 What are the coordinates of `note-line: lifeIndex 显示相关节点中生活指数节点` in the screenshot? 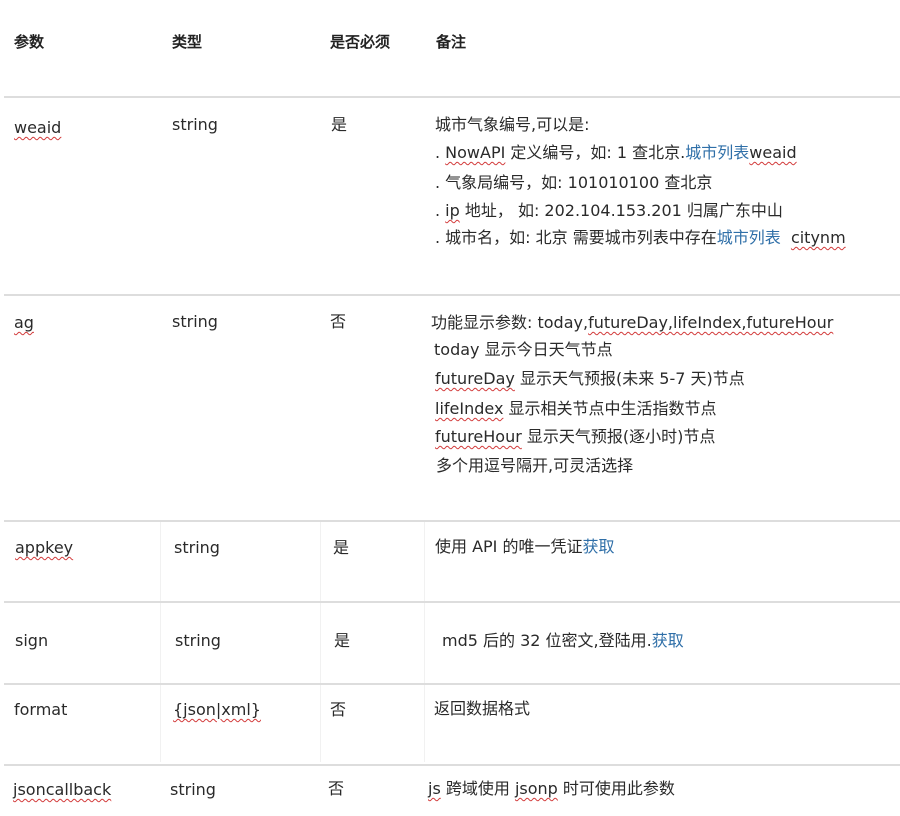 It's located at (576, 408).